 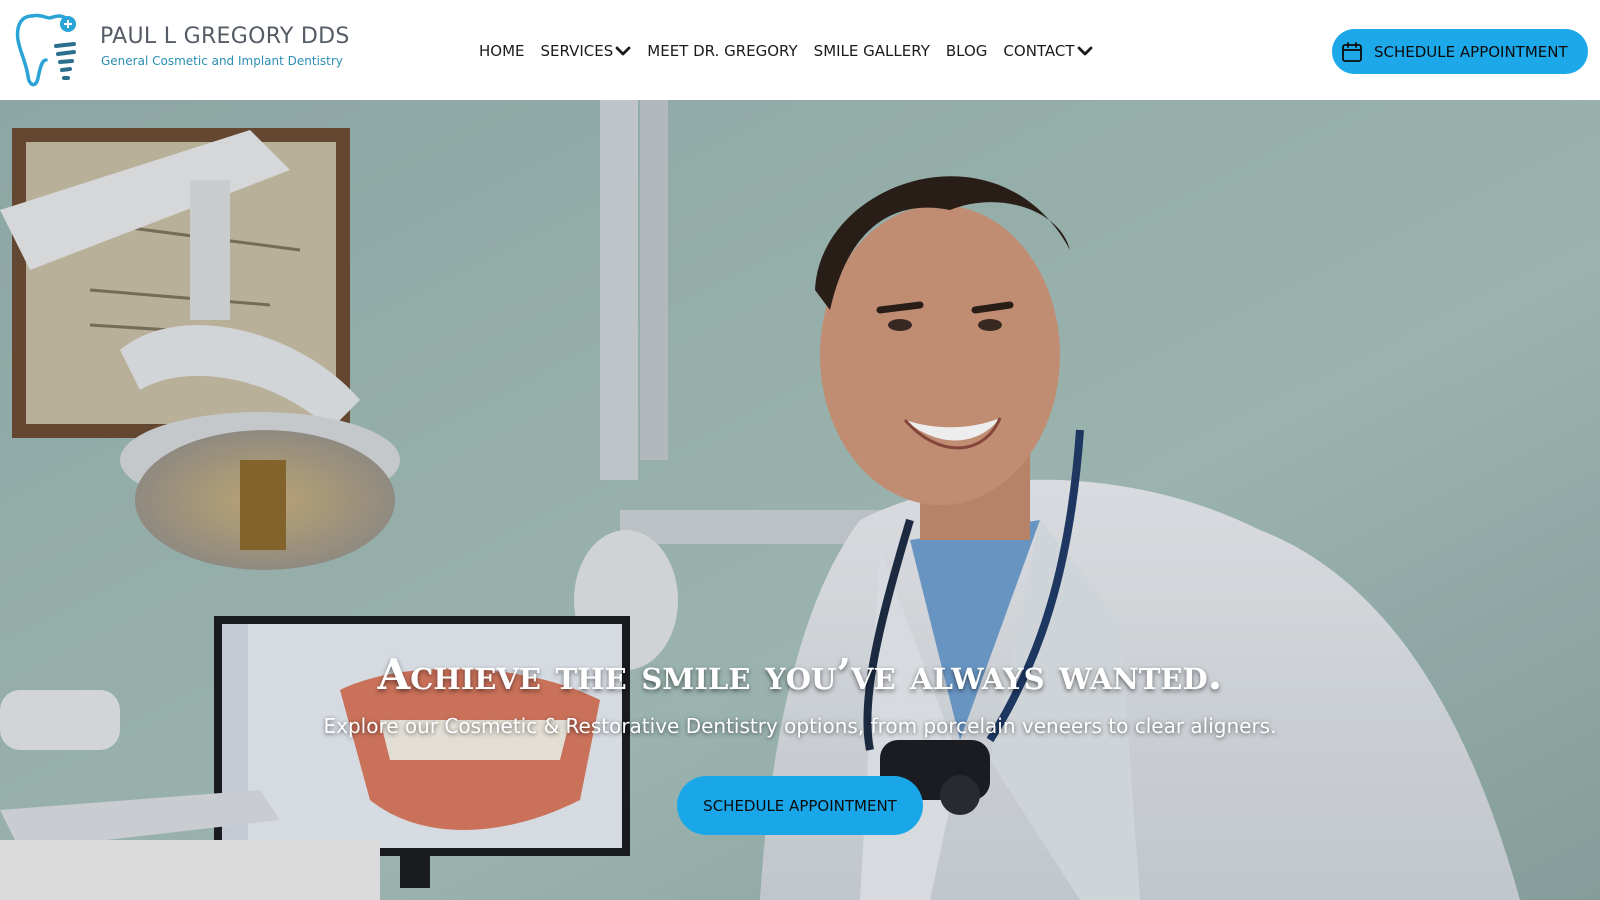 What do you see at coordinates (800, 805) in the screenshot?
I see `schedule-appointment-hero-button: SCHEDULE APPOINTMENT` at bounding box center [800, 805].